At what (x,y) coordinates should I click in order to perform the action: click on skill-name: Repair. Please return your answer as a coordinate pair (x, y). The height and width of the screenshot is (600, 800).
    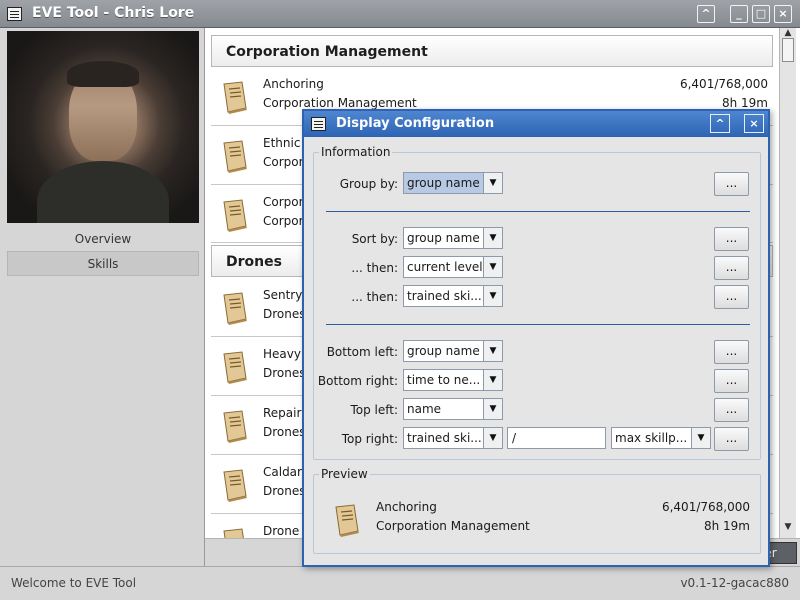
    Looking at the image, I should click on (282, 413).